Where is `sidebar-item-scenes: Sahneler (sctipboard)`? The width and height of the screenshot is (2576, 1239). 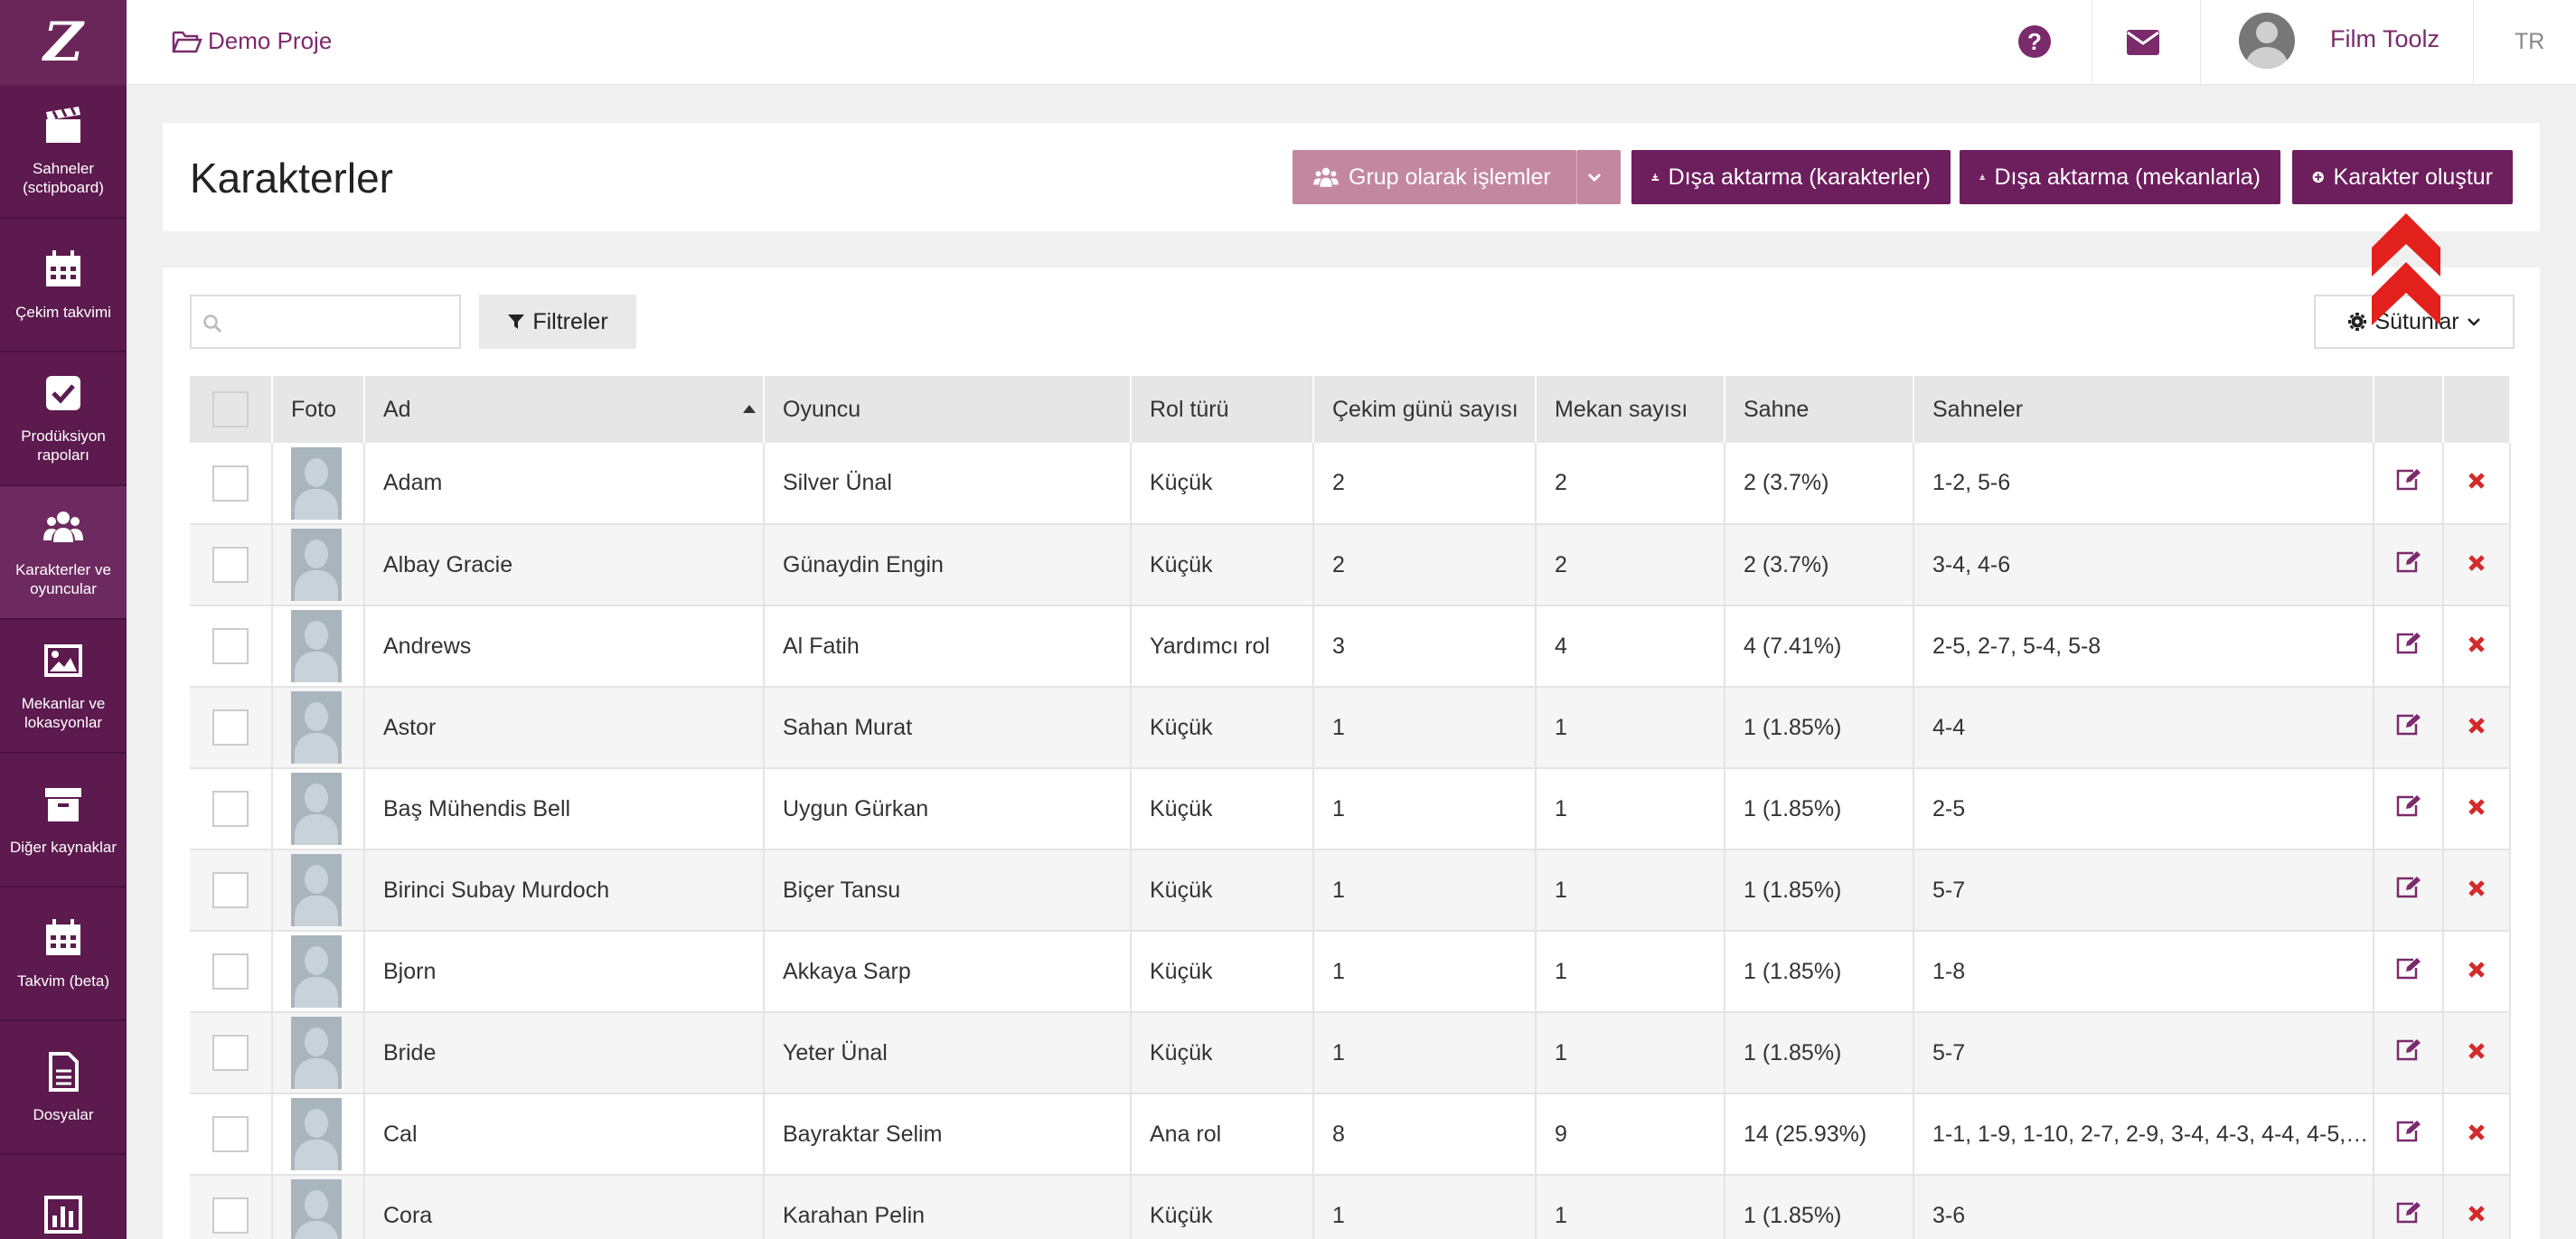
sidebar-item-scenes: Sahneler (sctipboard) is located at coordinates (63, 152).